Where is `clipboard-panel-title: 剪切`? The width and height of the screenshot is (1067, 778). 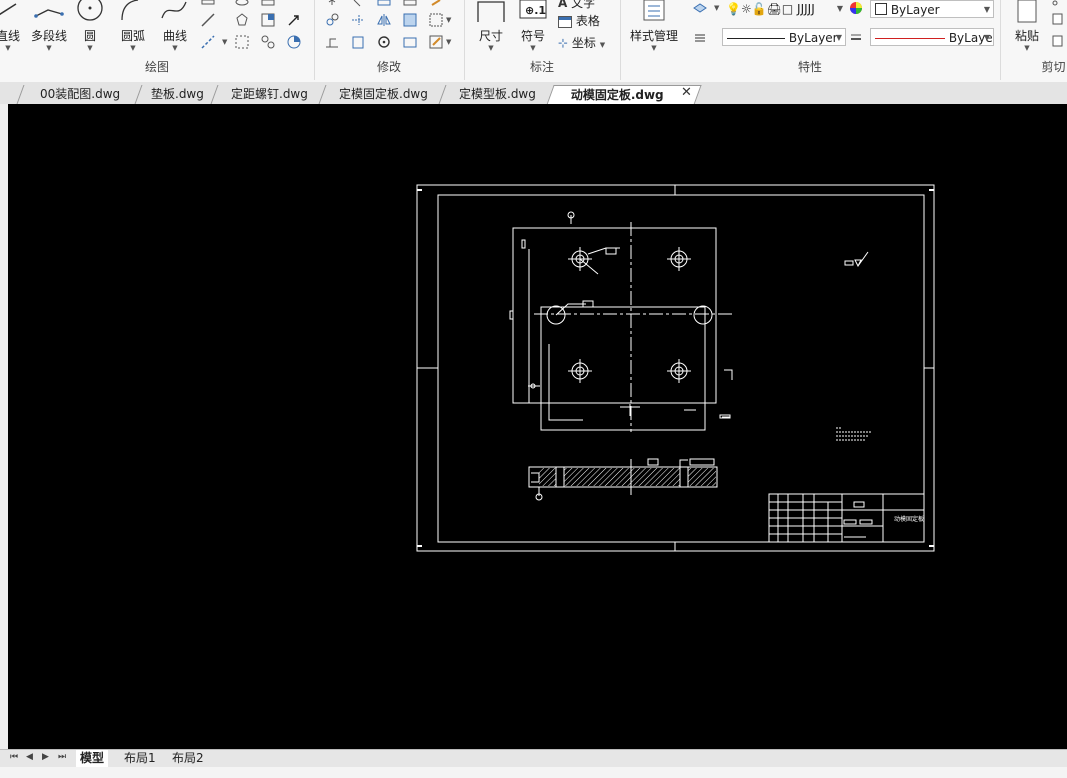 clipboard-panel-title: 剪切 is located at coordinates (1053, 67).